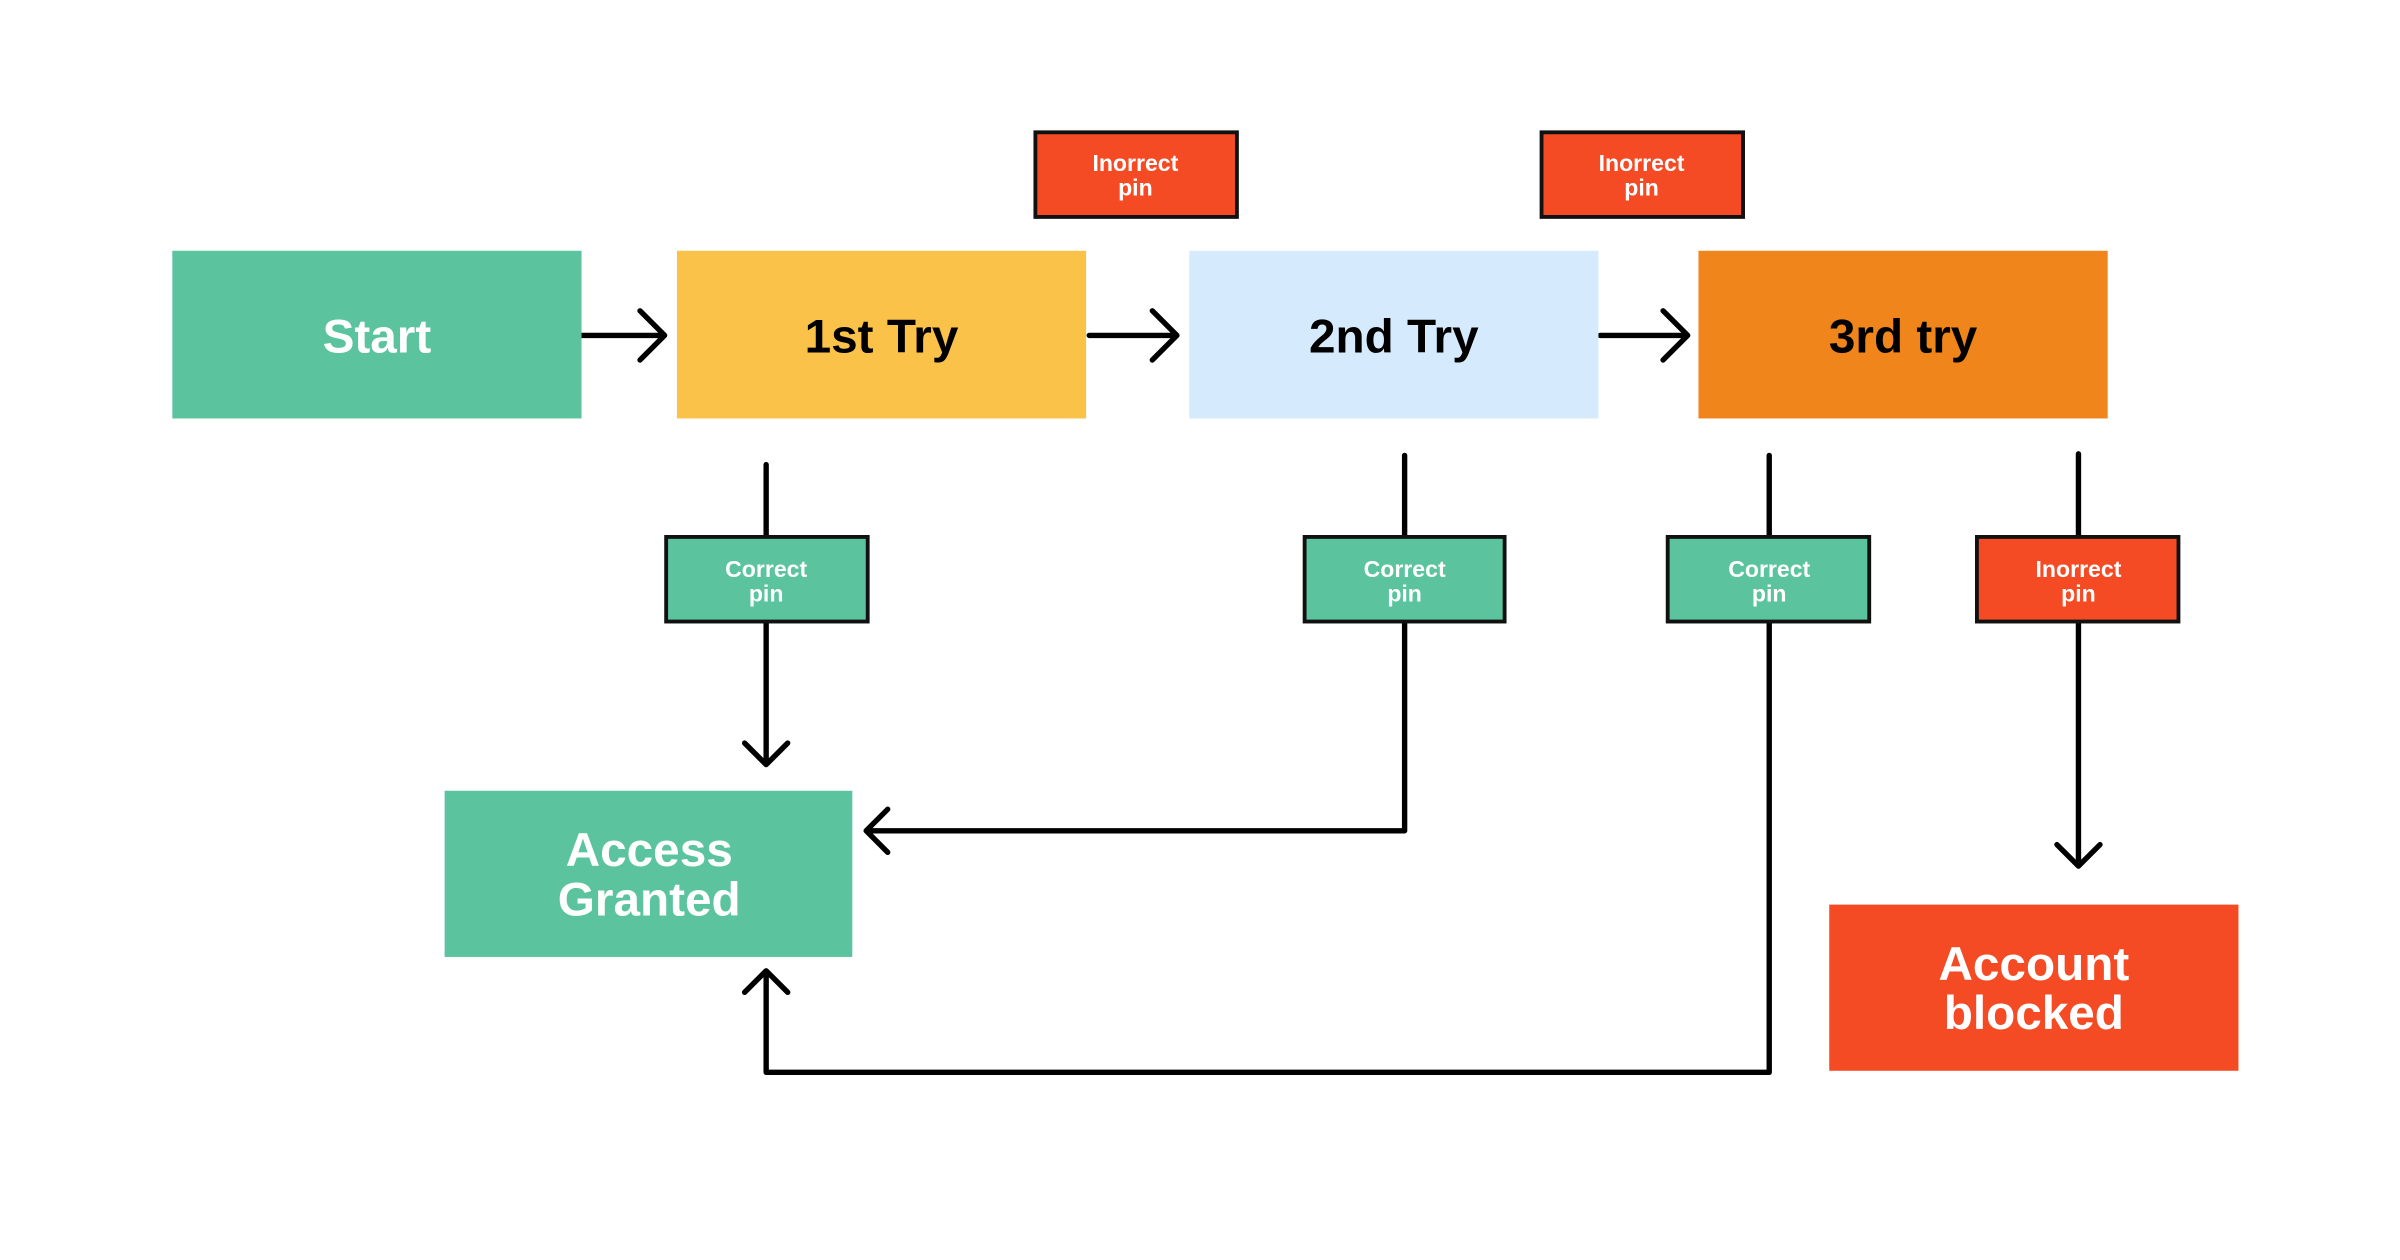 This screenshot has width=2400, height=1260. Describe the element at coordinates (2034, 1013) in the screenshot. I see `node-blocked-label-line2: blocked` at that location.